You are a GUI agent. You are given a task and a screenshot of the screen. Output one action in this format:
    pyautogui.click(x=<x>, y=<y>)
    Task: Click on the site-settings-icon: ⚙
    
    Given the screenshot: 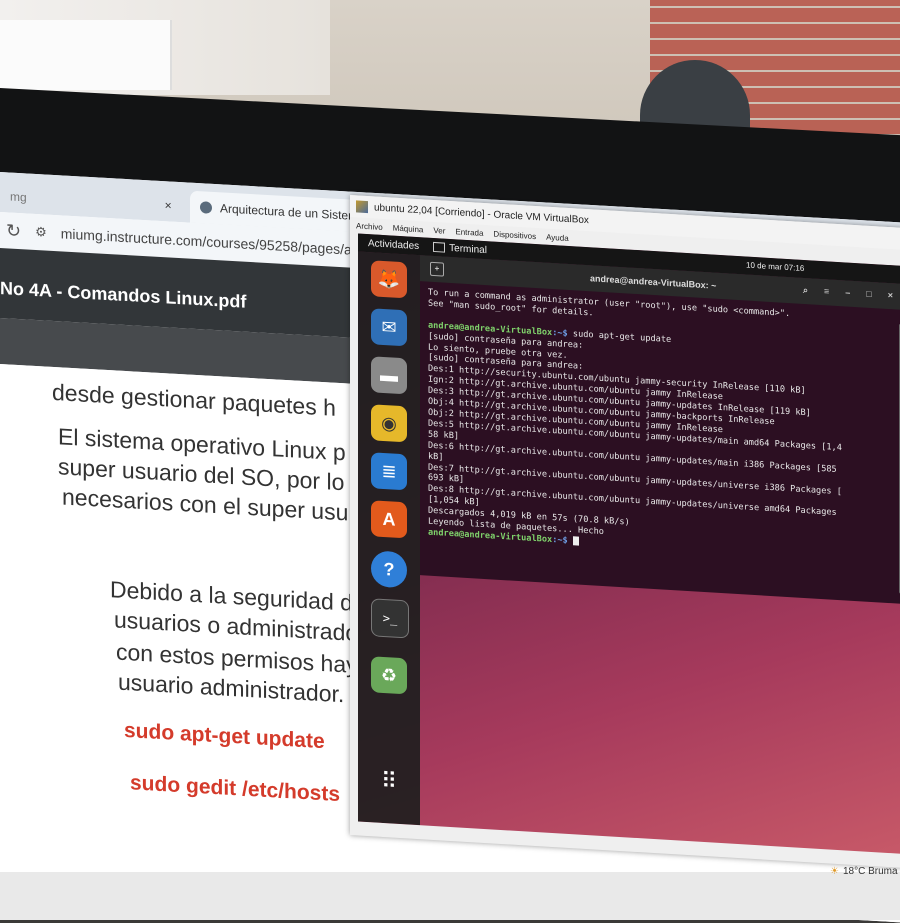 What is the action you would take?
    pyautogui.click(x=41, y=232)
    